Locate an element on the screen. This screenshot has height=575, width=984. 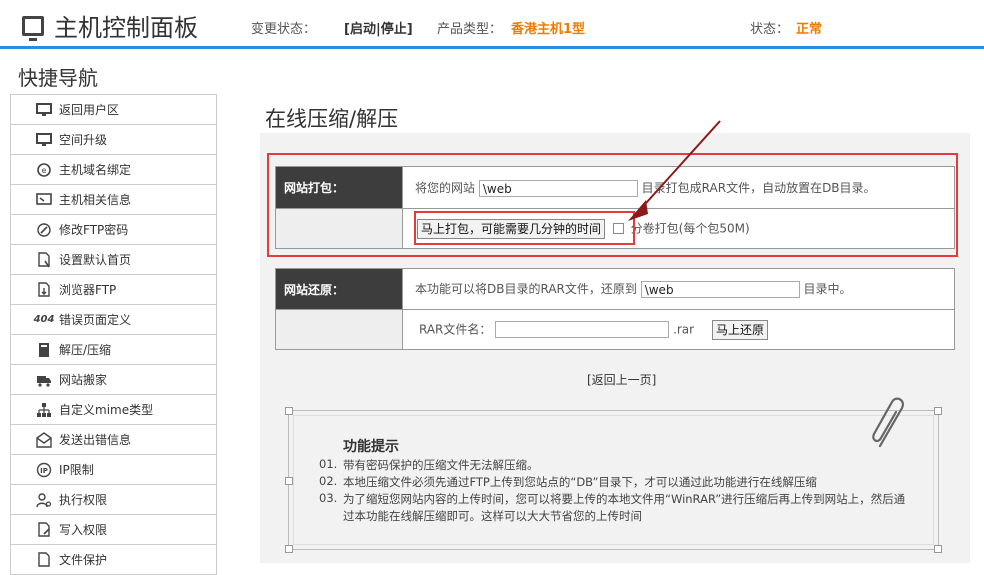
tip-text: 过本功能在线解压缩即可。这样可以大大节省您的上传时间 is located at coordinates (492, 516).